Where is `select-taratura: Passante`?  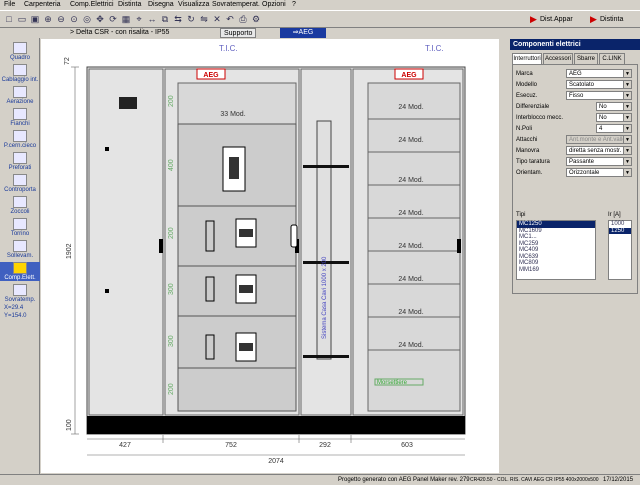 select-taratura: Passante is located at coordinates (597, 161).